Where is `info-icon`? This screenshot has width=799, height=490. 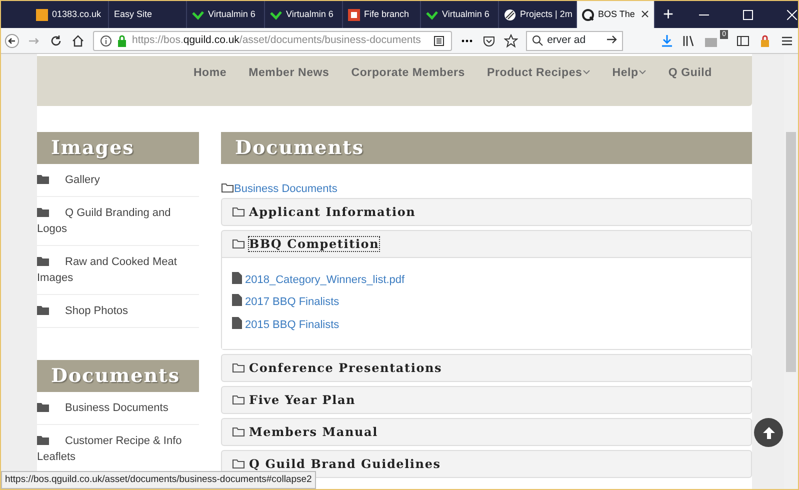
info-icon is located at coordinates (106, 40).